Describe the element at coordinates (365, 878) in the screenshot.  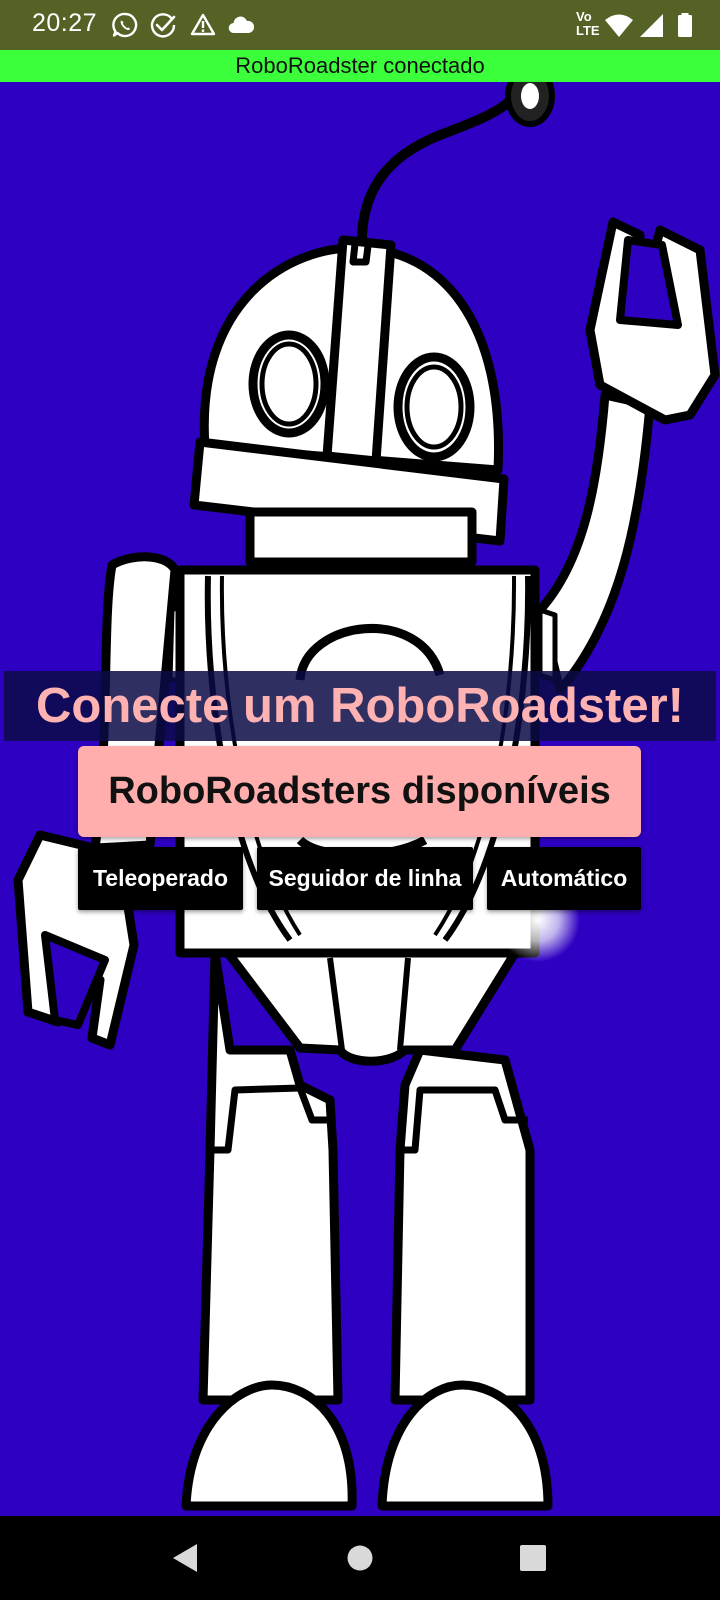
I see `line-follower-mode-button: Seguidor de linha` at that location.